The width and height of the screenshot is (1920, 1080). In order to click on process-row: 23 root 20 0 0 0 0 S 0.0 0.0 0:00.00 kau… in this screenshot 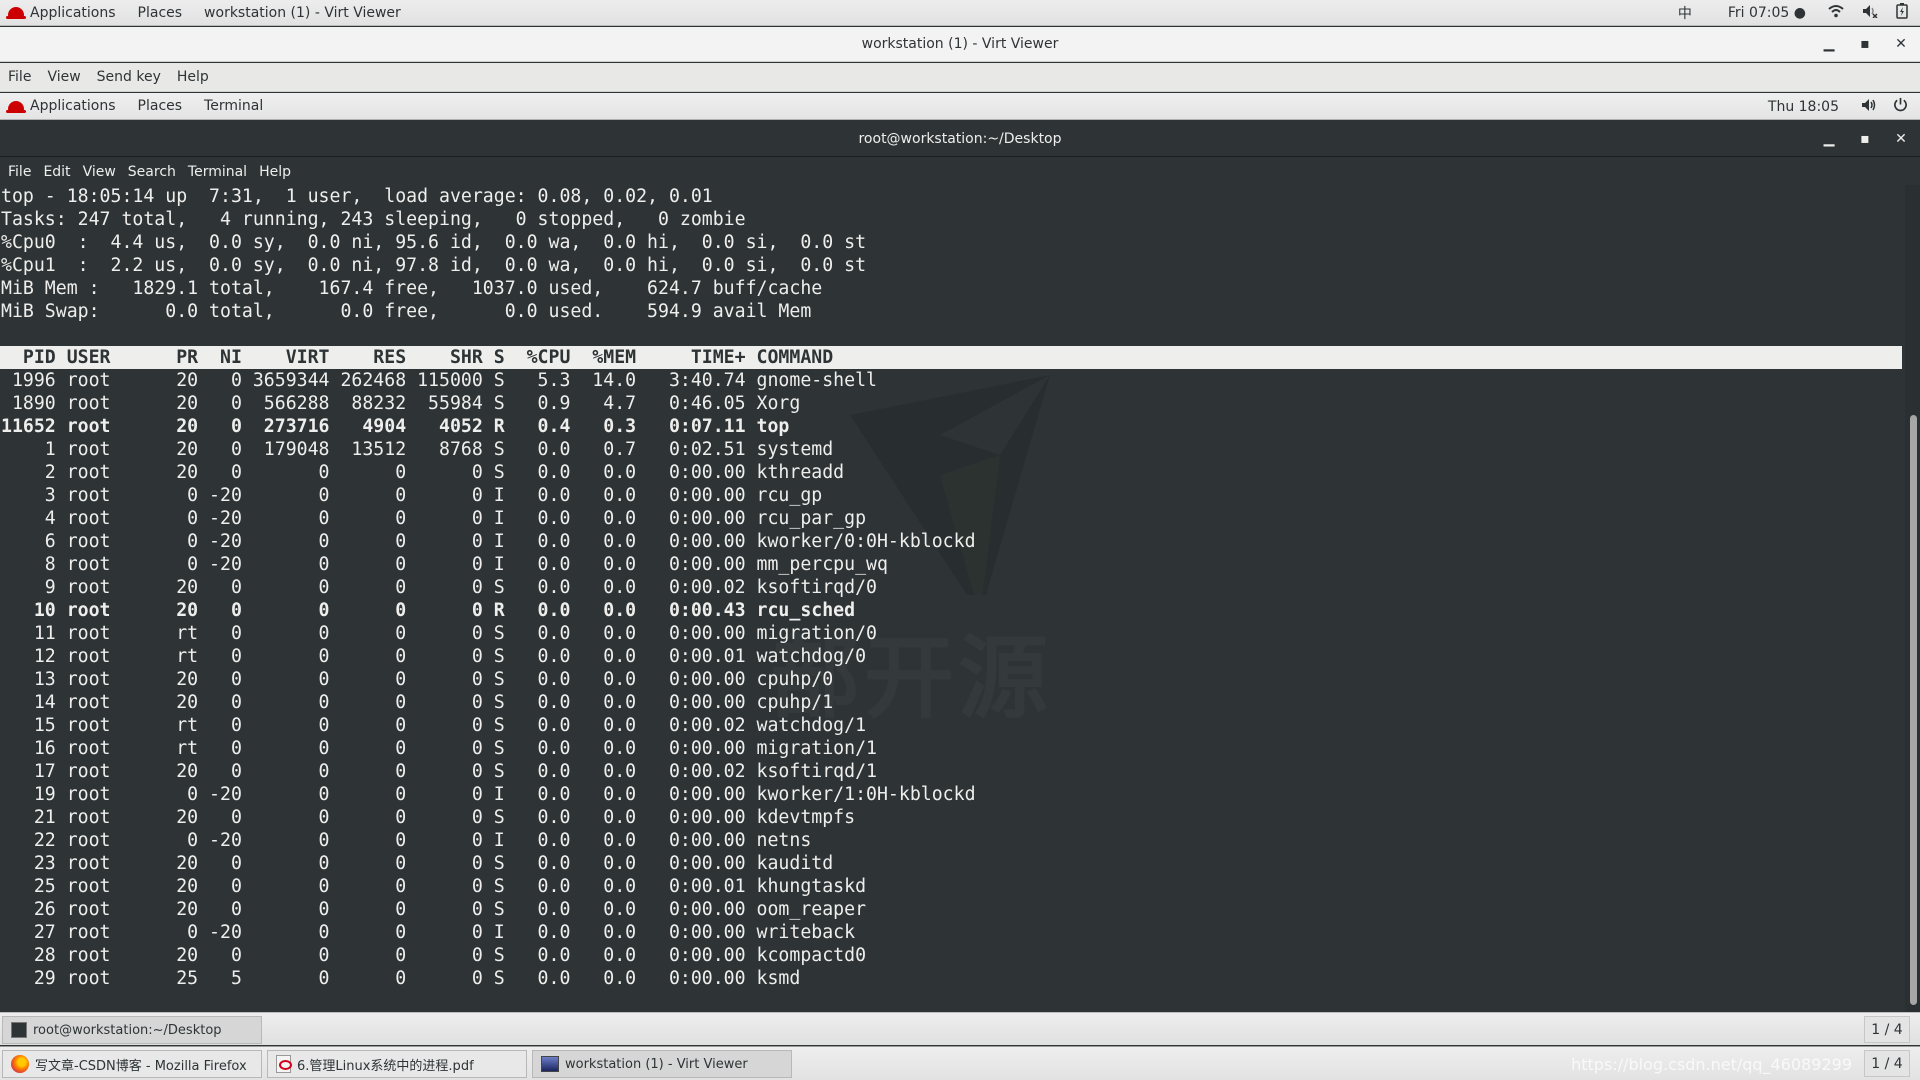, I will do `click(417, 863)`.